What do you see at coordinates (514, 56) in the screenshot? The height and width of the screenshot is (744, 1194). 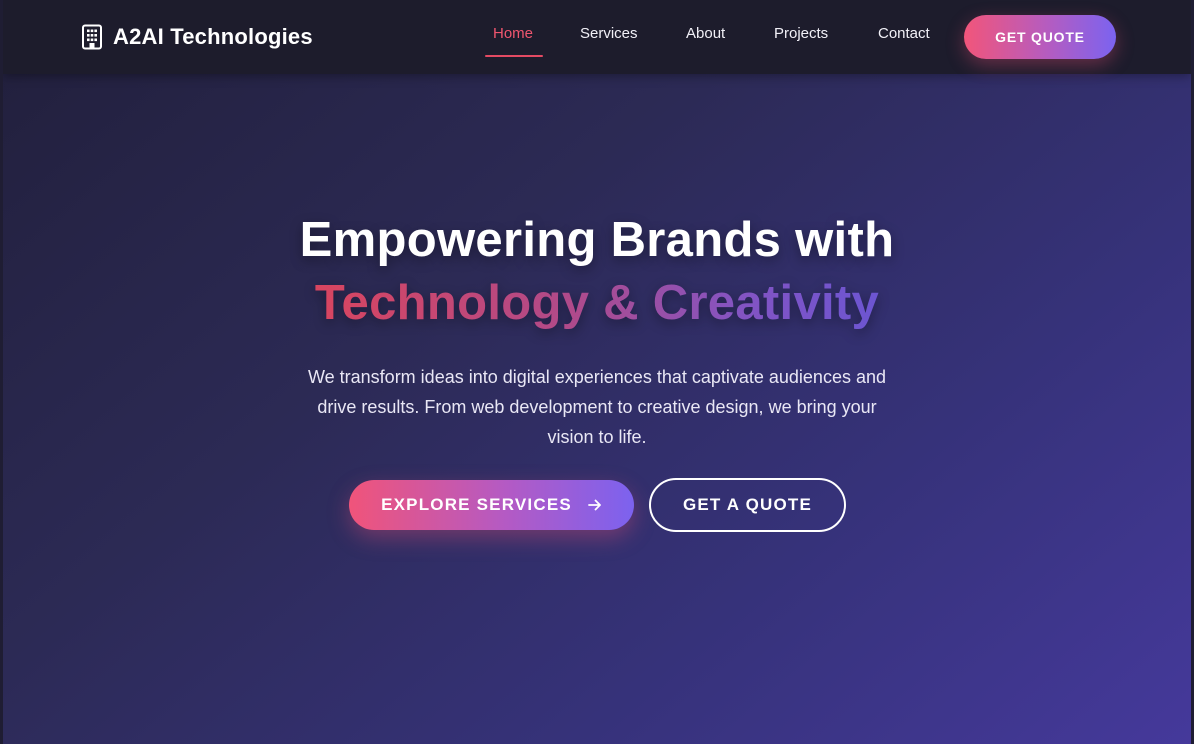 I see `active-nav-indicator` at bounding box center [514, 56].